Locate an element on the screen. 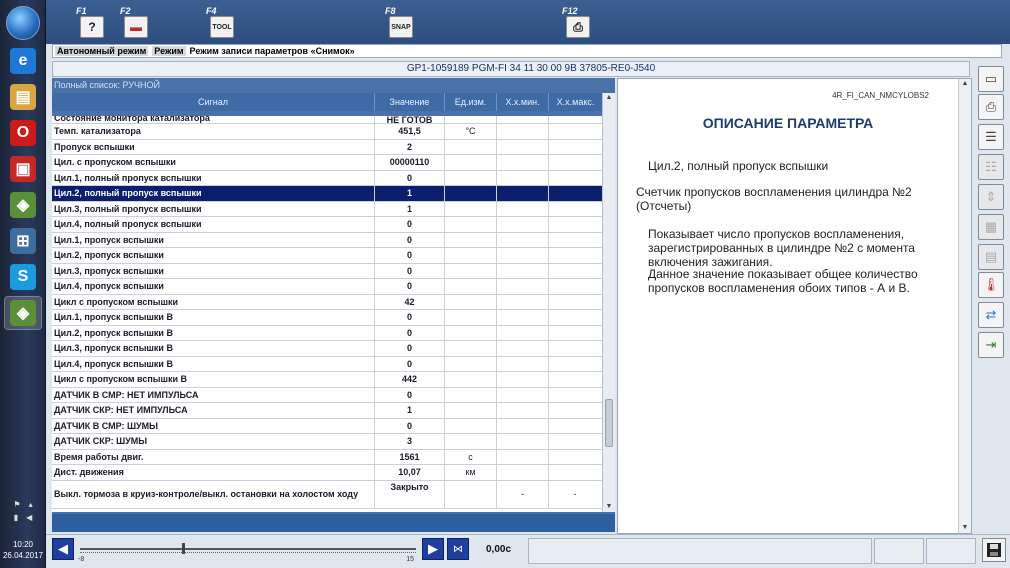  taskbar-network-tool-button: ⊞ is located at coordinates (23, 241).